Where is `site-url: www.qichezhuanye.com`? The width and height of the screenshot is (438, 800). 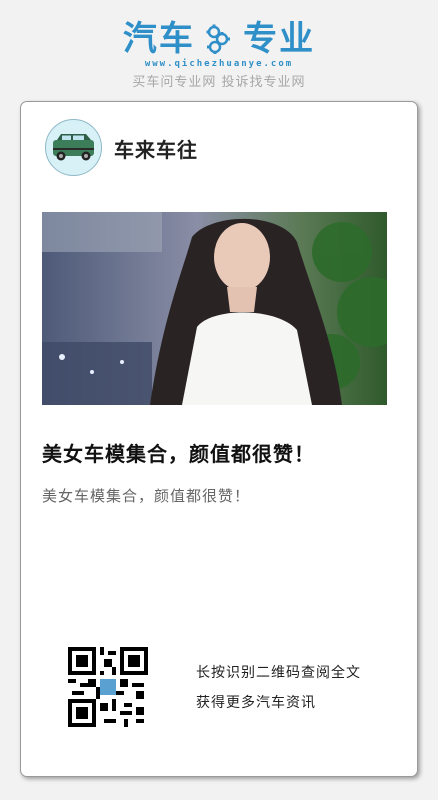 site-url: www.qichezhuanye.com is located at coordinates (219, 64).